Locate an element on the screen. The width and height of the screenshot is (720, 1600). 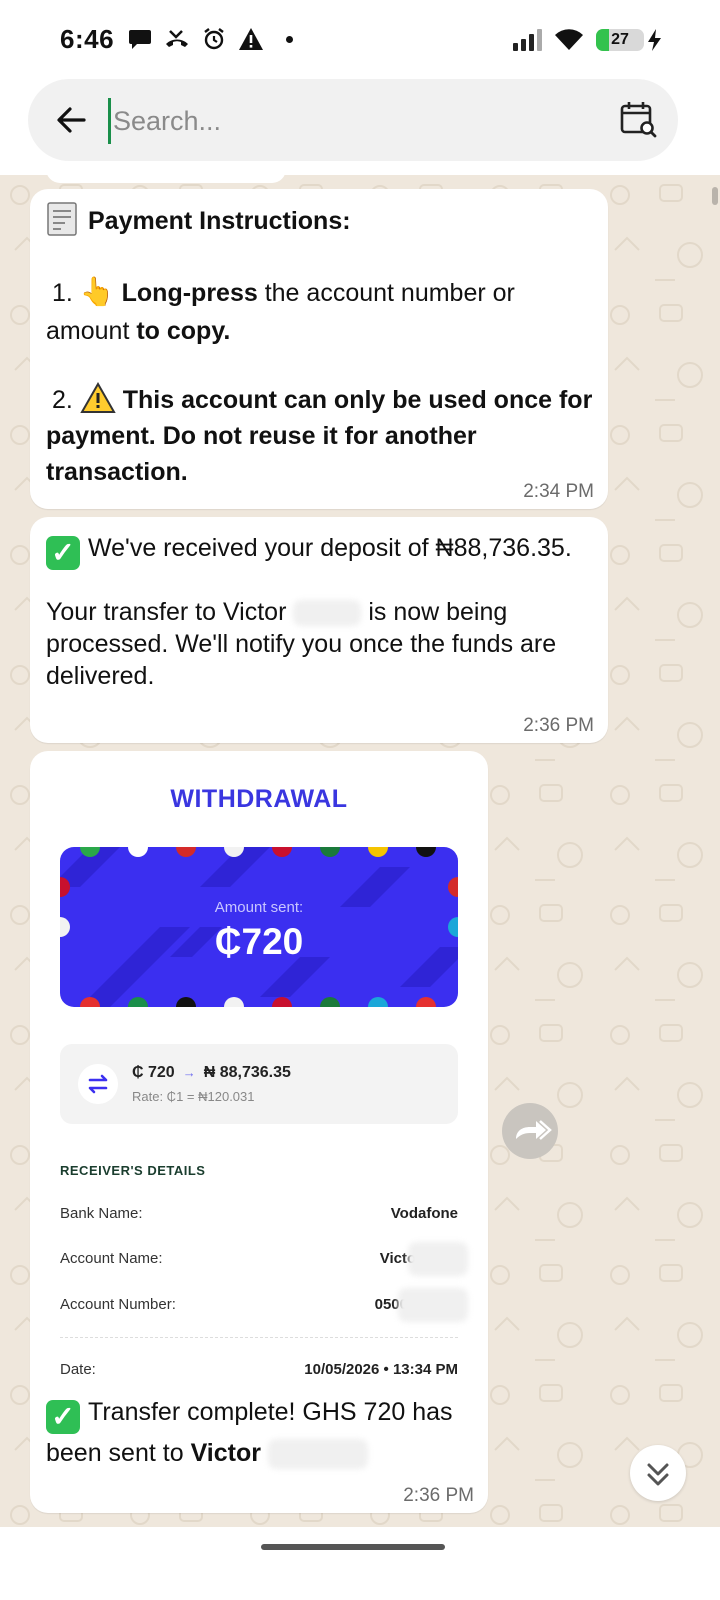
previous-message-edge is located at coordinates (166, 179).